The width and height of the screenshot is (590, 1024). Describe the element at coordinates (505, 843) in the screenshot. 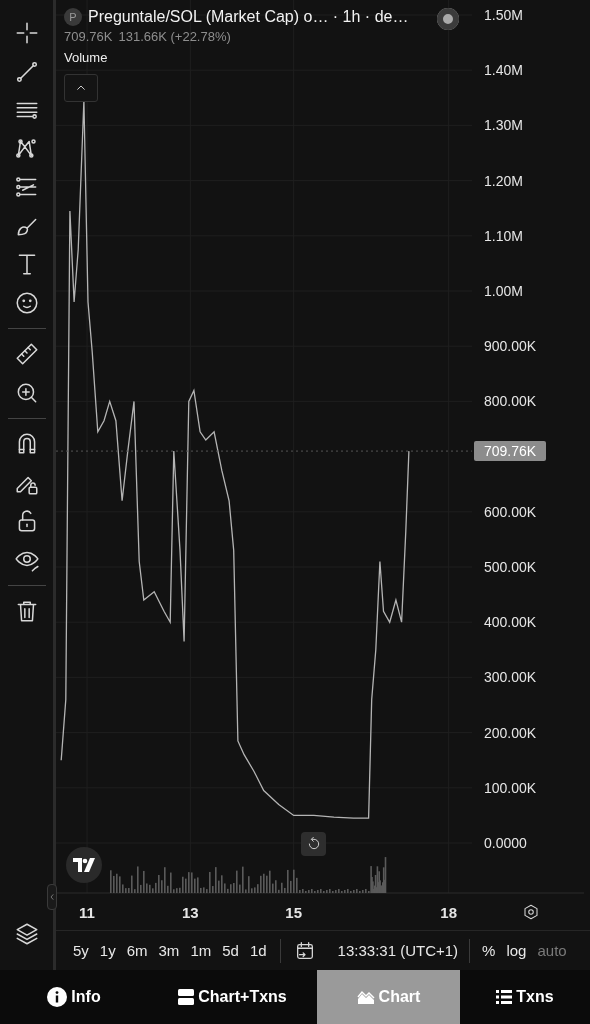

I see `axis-label: 0.0000` at that location.